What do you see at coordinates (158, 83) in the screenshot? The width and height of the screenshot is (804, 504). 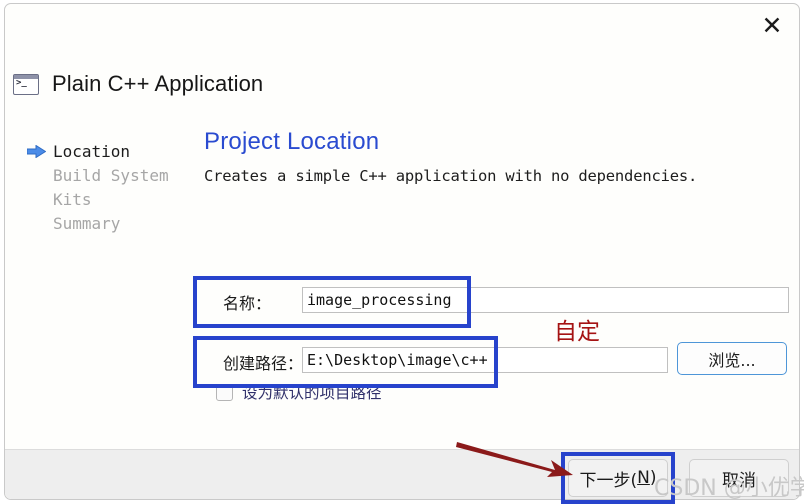 I see `app-title: Plain C++ Application` at bounding box center [158, 83].